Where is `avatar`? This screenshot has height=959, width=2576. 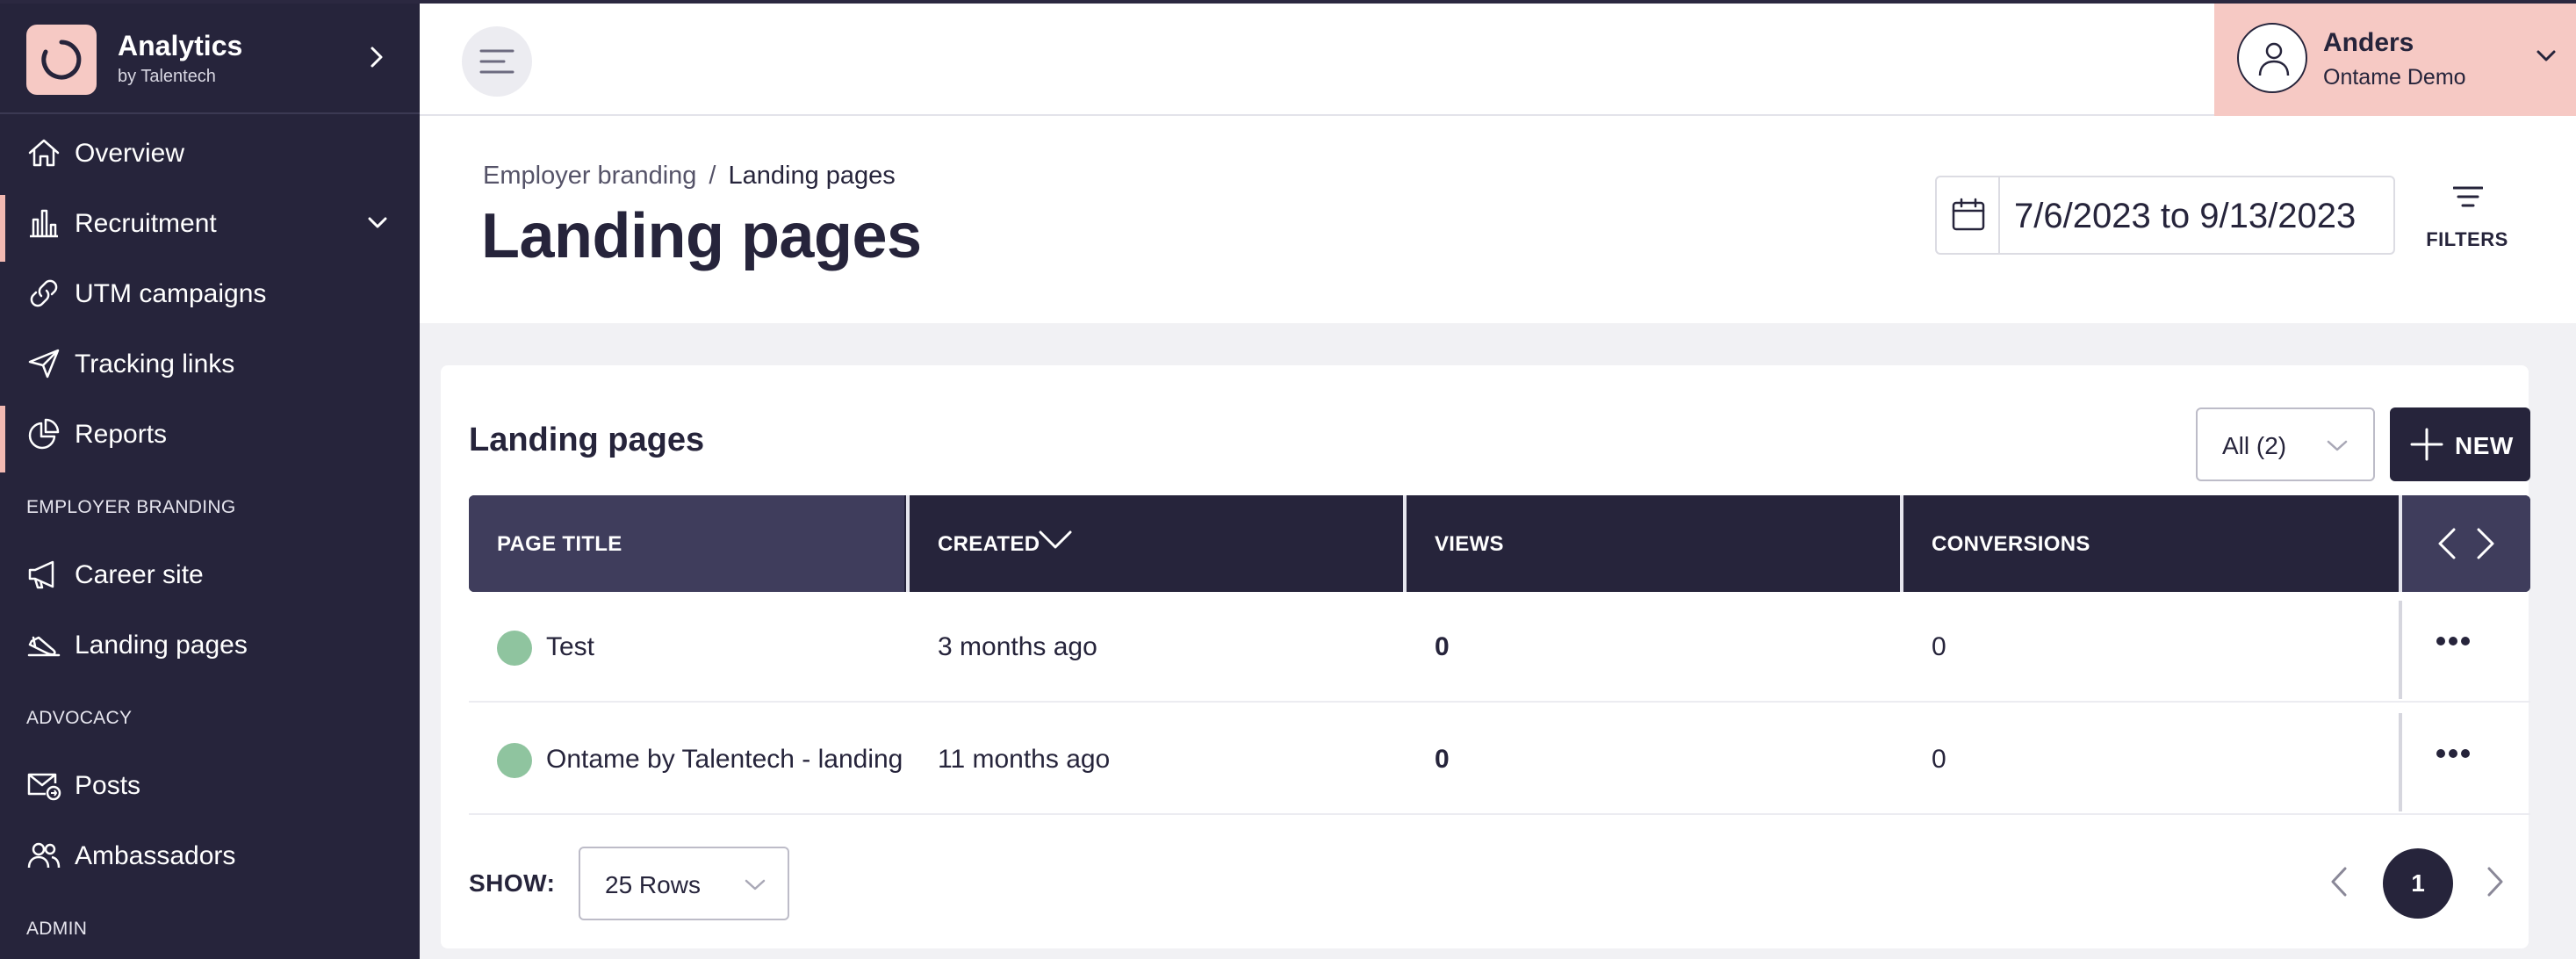
avatar is located at coordinates (2272, 58).